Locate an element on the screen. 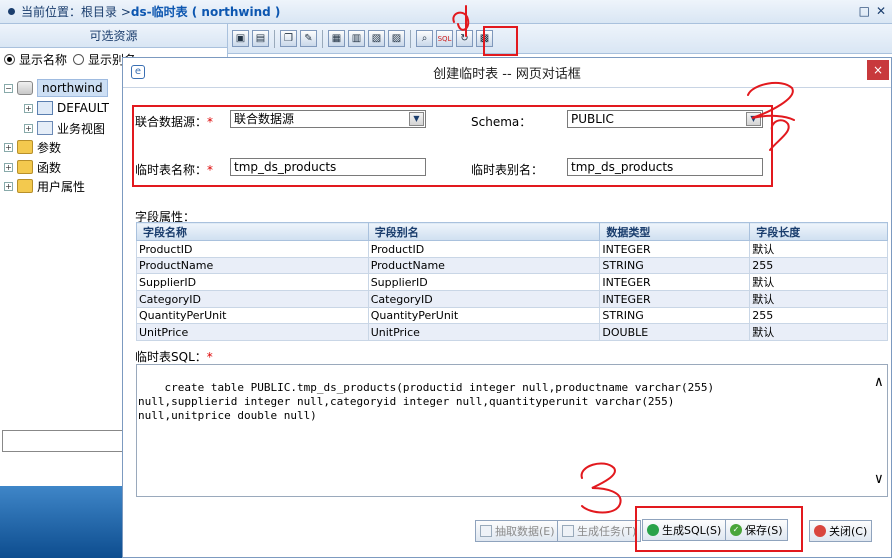  decorative-banner is located at coordinates (61, 522).